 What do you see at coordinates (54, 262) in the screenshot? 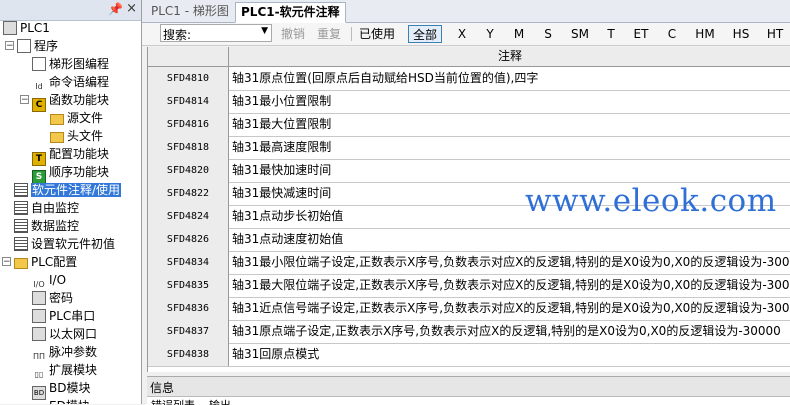
I see `tree-item-label: PLC配置` at bounding box center [54, 262].